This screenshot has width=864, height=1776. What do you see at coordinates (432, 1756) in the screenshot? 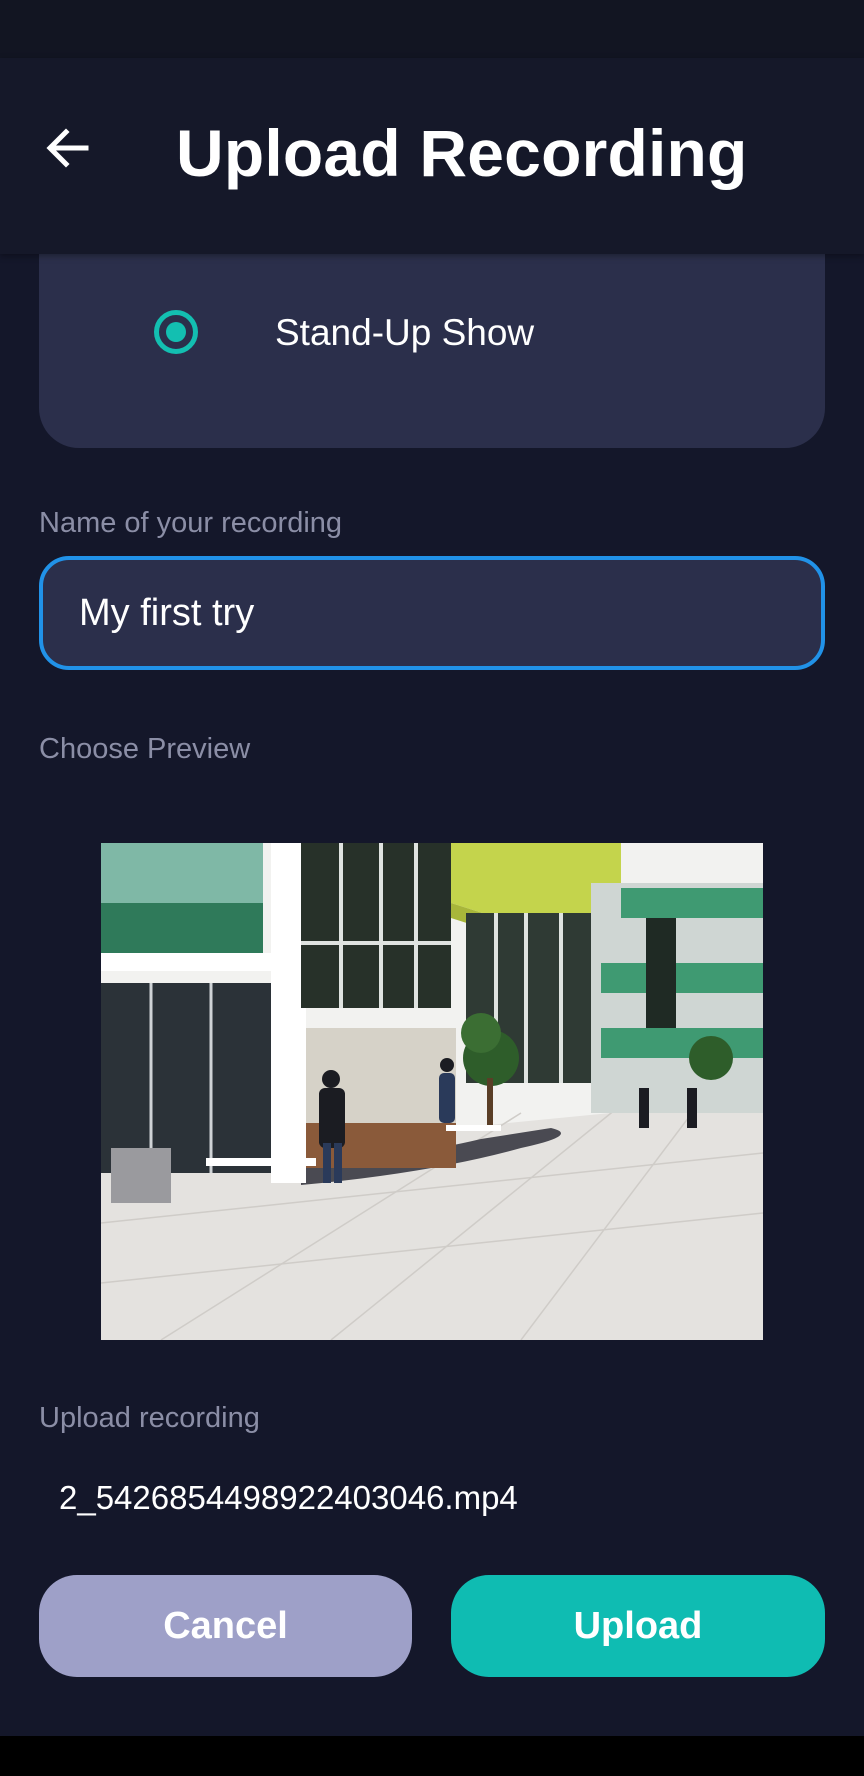
I see `system-navigation-bar` at bounding box center [432, 1756].